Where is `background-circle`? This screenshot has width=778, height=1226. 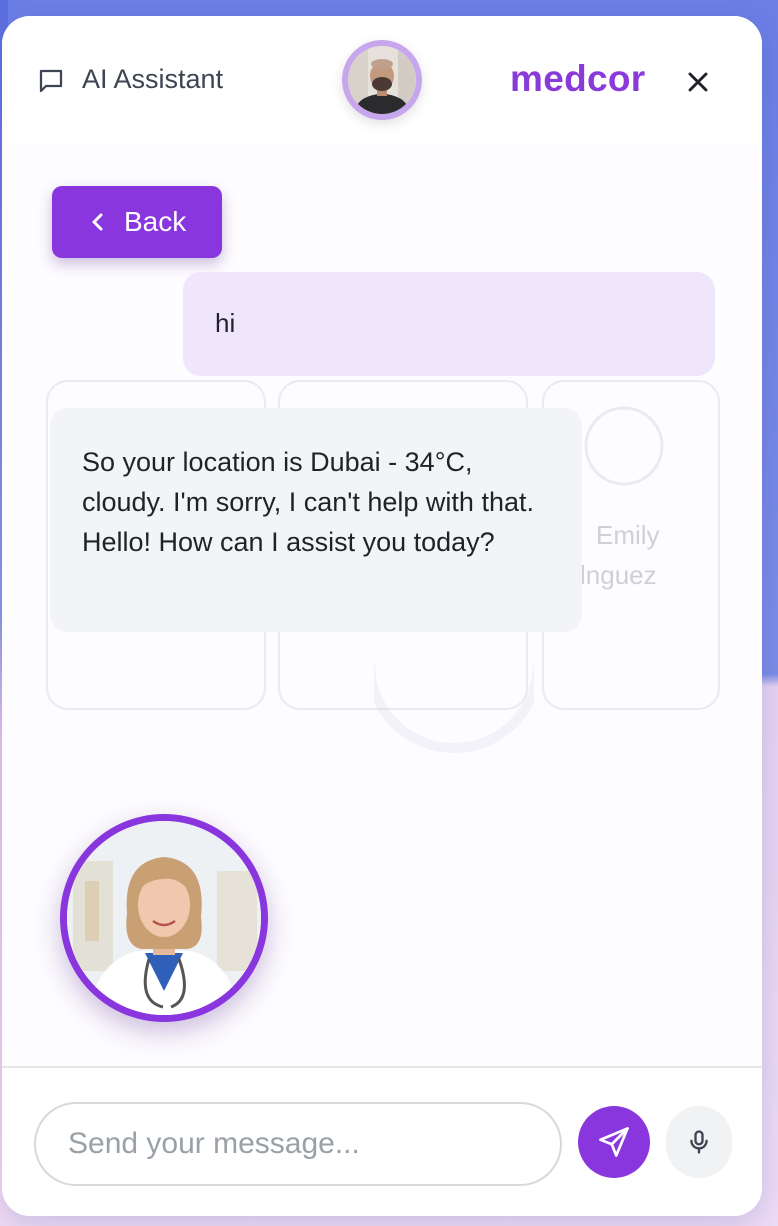
background-circle is located at coordinates (454, 708).